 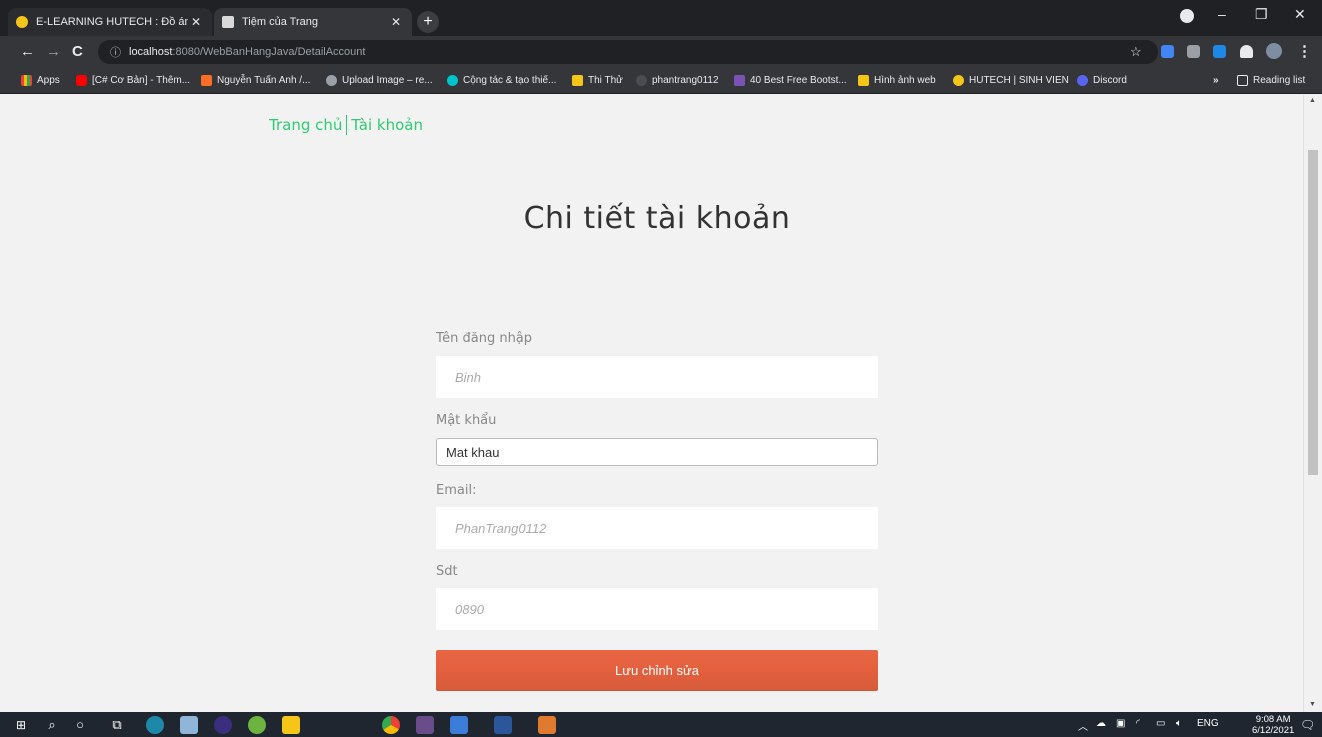 What do you see at coordinates (1313, 312) in the screenshot?
I see `scrollbar-thumb` at bounding box center [1313, 312].